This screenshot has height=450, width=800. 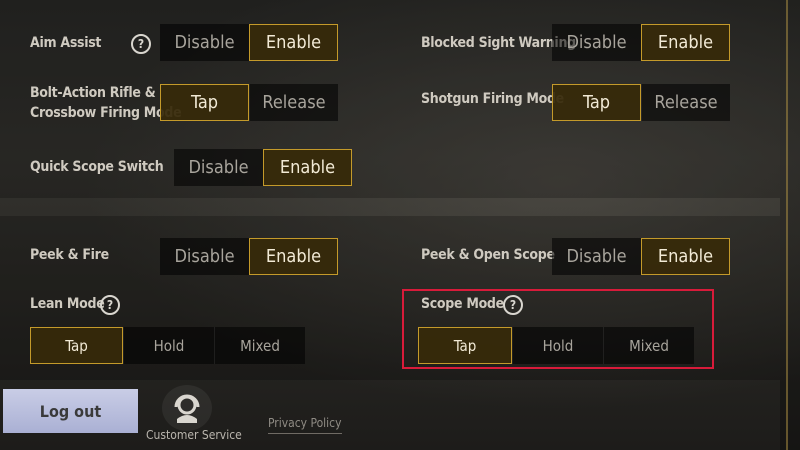 I want to click on scrollbar-track, so click(x=787, y=225).